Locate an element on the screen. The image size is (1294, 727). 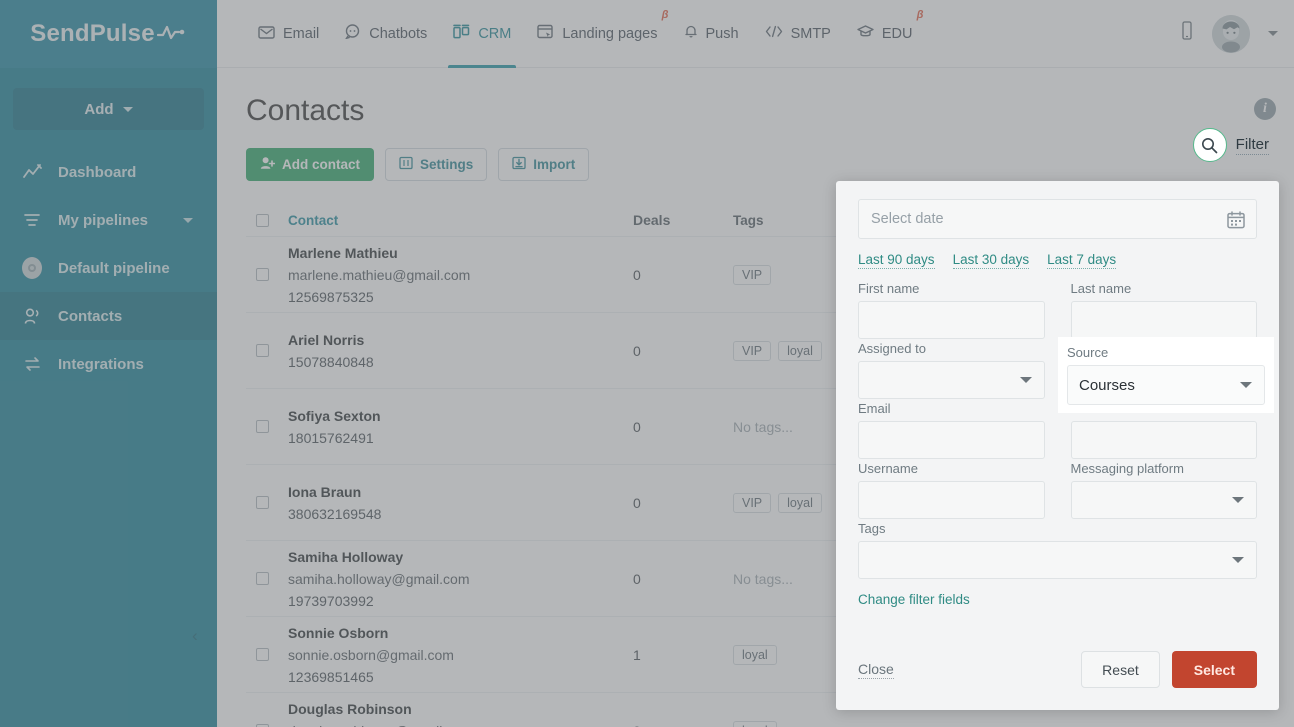
select-all-checkbox is located at coordinates (262, 220).